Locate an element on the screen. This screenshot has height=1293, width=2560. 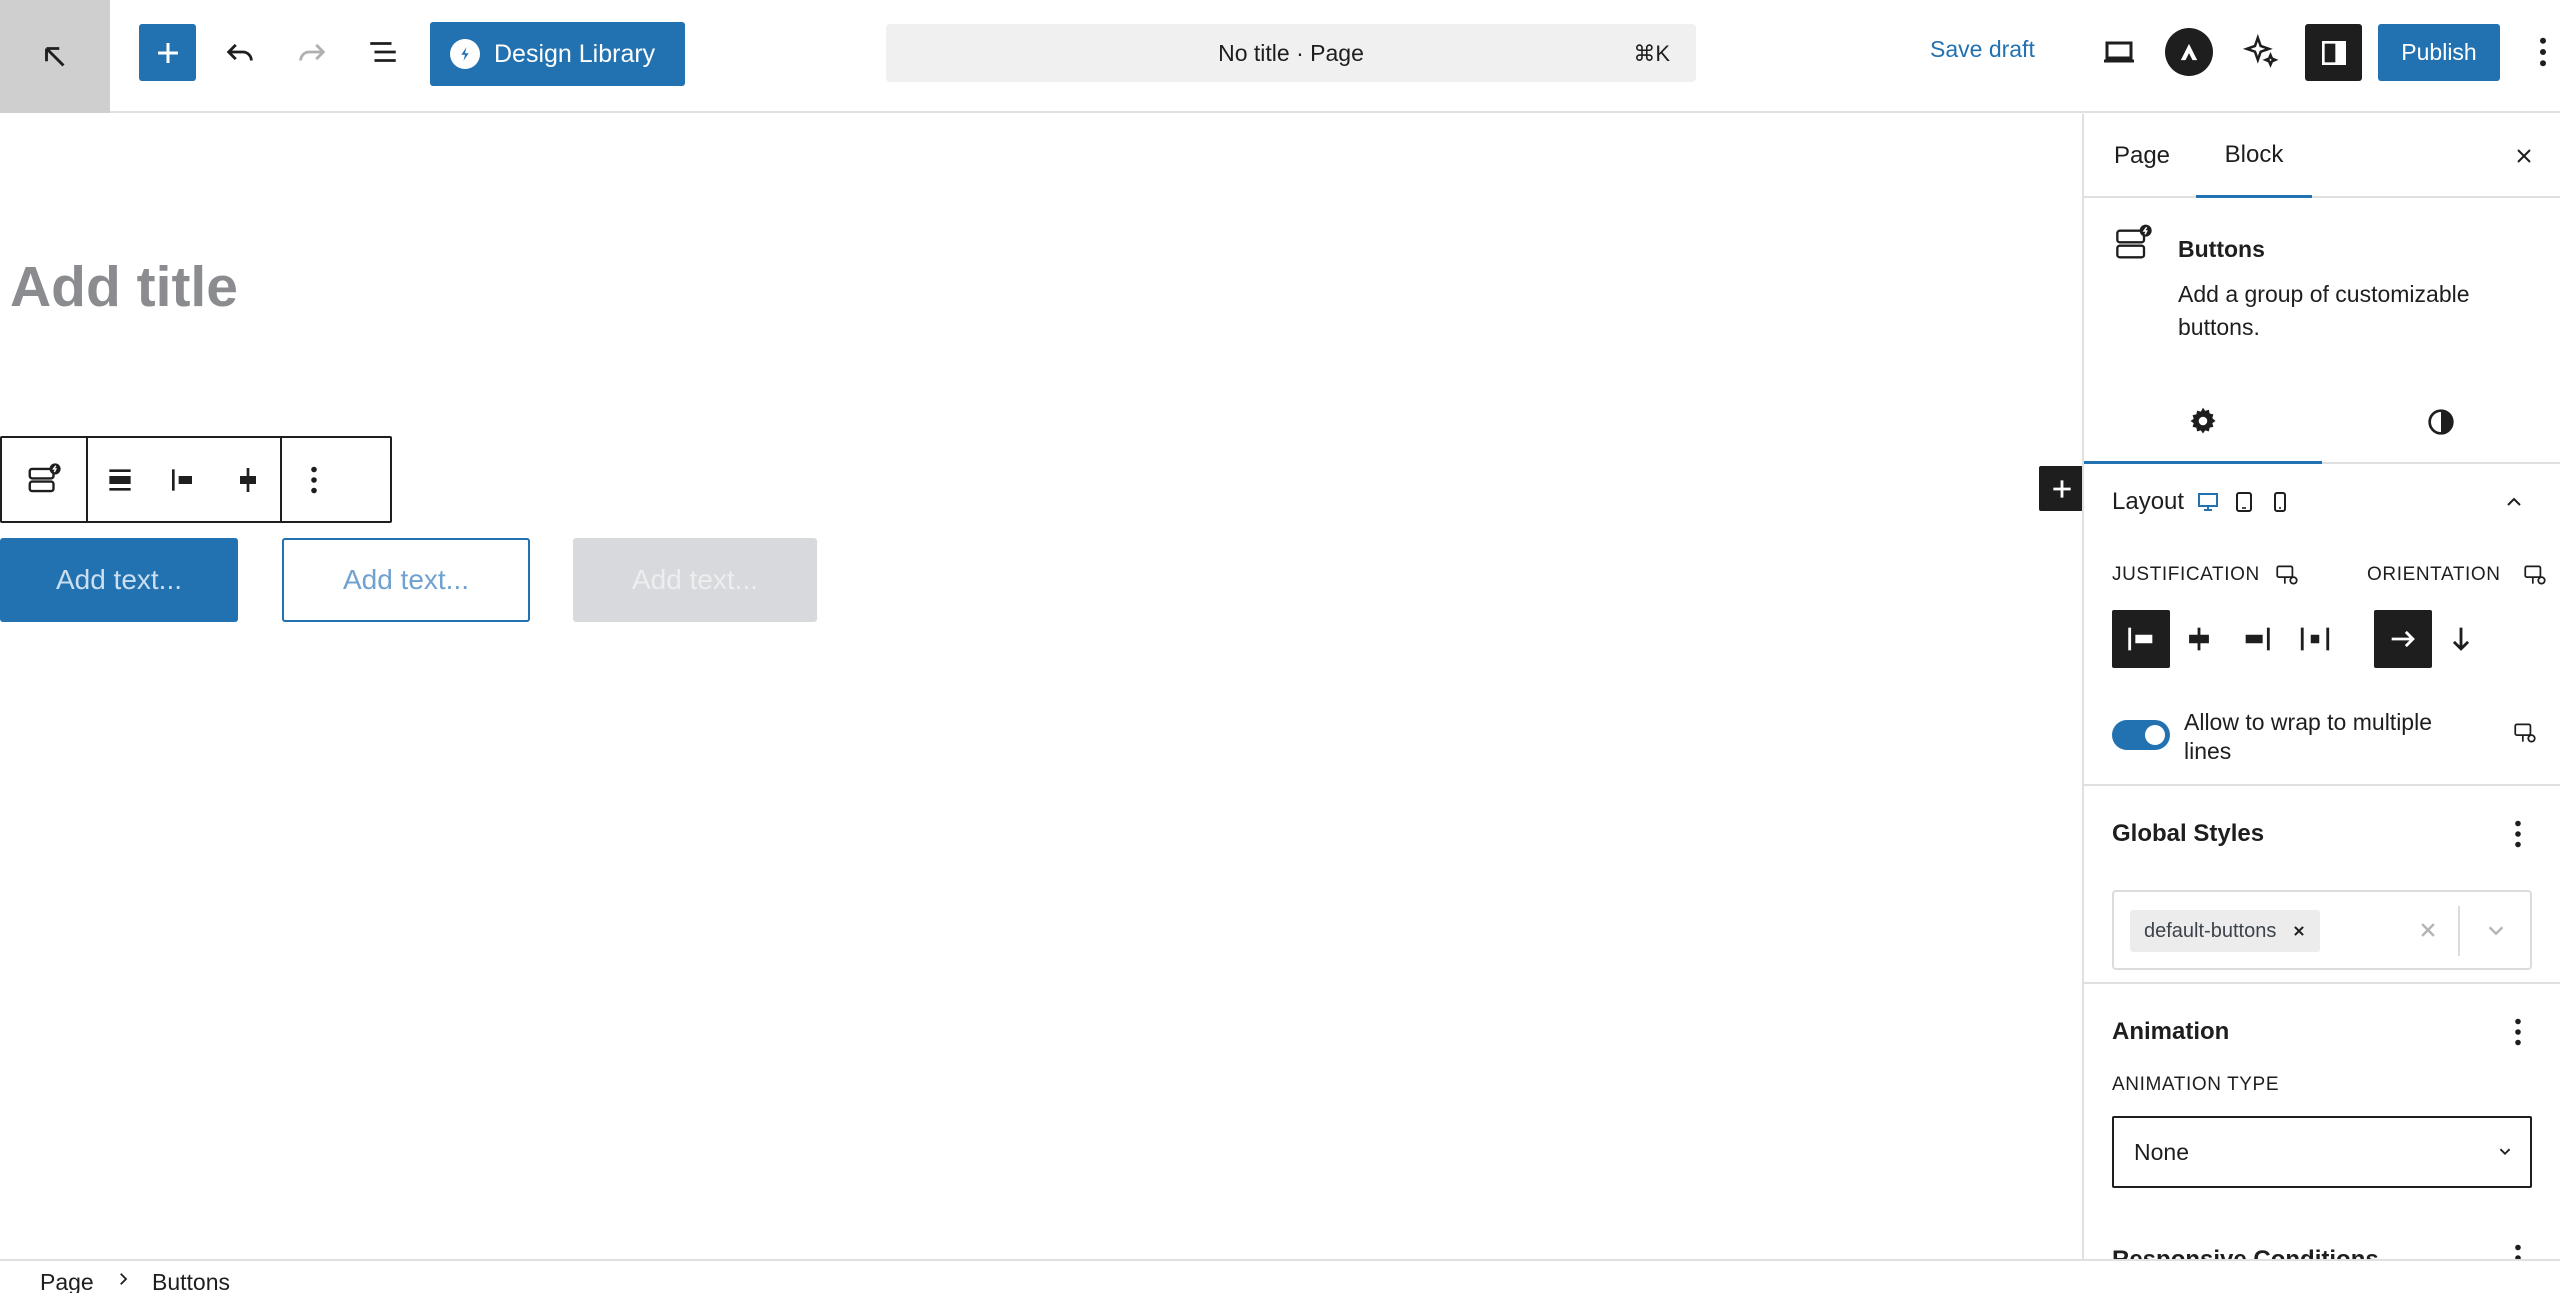
breadcrumb-page: Page is located at coordinates (67, 1281).